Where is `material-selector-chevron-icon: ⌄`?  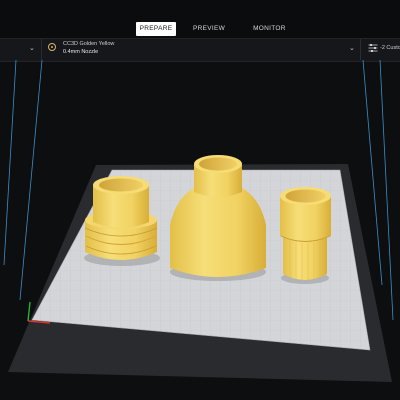
material-selector-chevron-icon: ⌄ is located at coordinates (352, 48).